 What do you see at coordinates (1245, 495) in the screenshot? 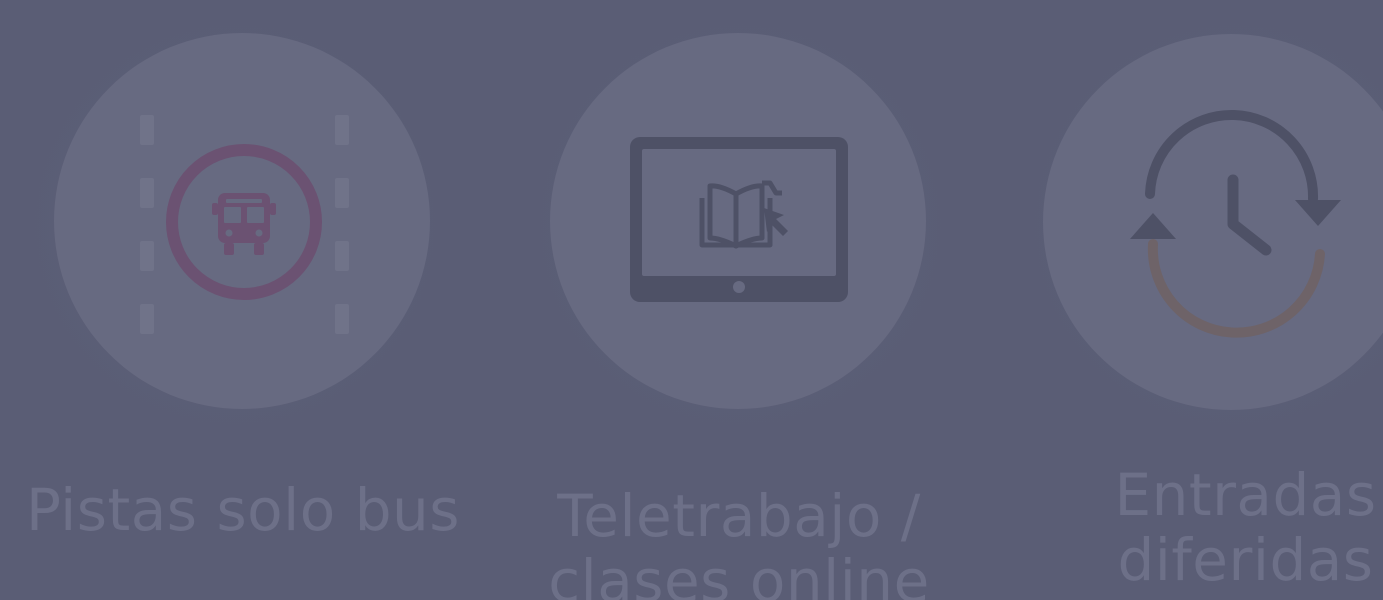
I see `feature-label-line: Entradas` at bounding box center [1245, 495].